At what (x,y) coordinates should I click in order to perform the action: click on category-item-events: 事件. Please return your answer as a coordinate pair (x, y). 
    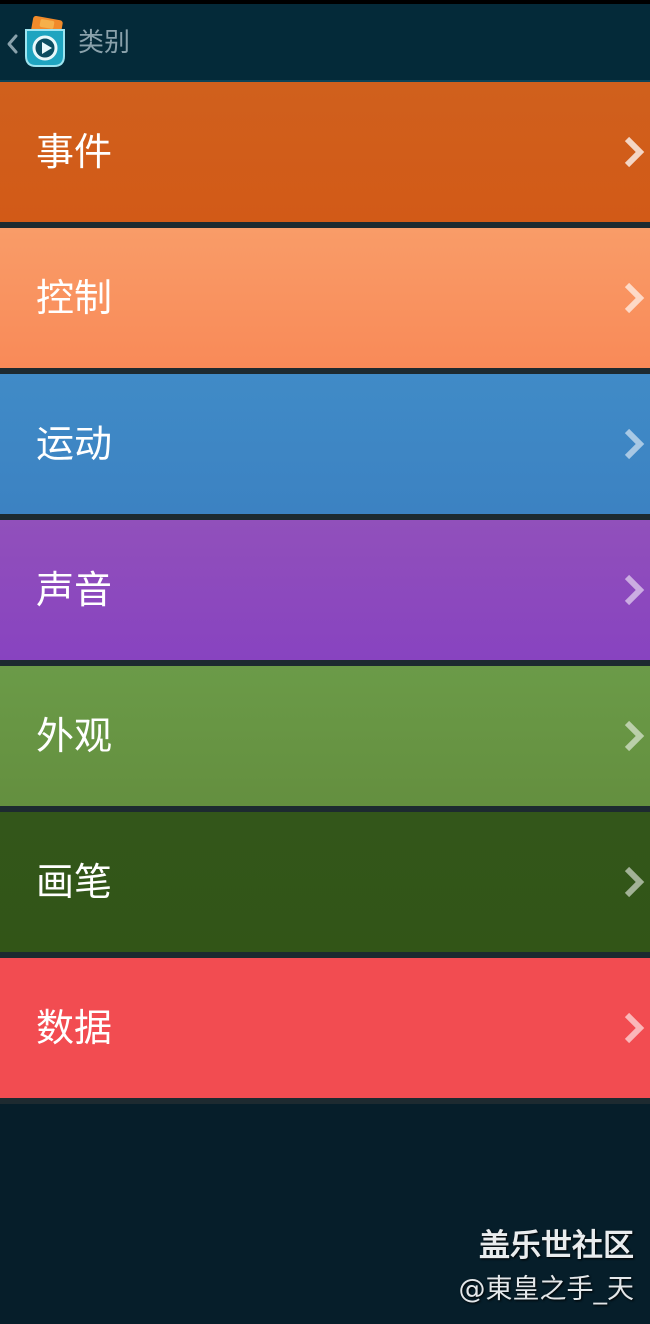
    Looking at the image, I should click on (325, 155).